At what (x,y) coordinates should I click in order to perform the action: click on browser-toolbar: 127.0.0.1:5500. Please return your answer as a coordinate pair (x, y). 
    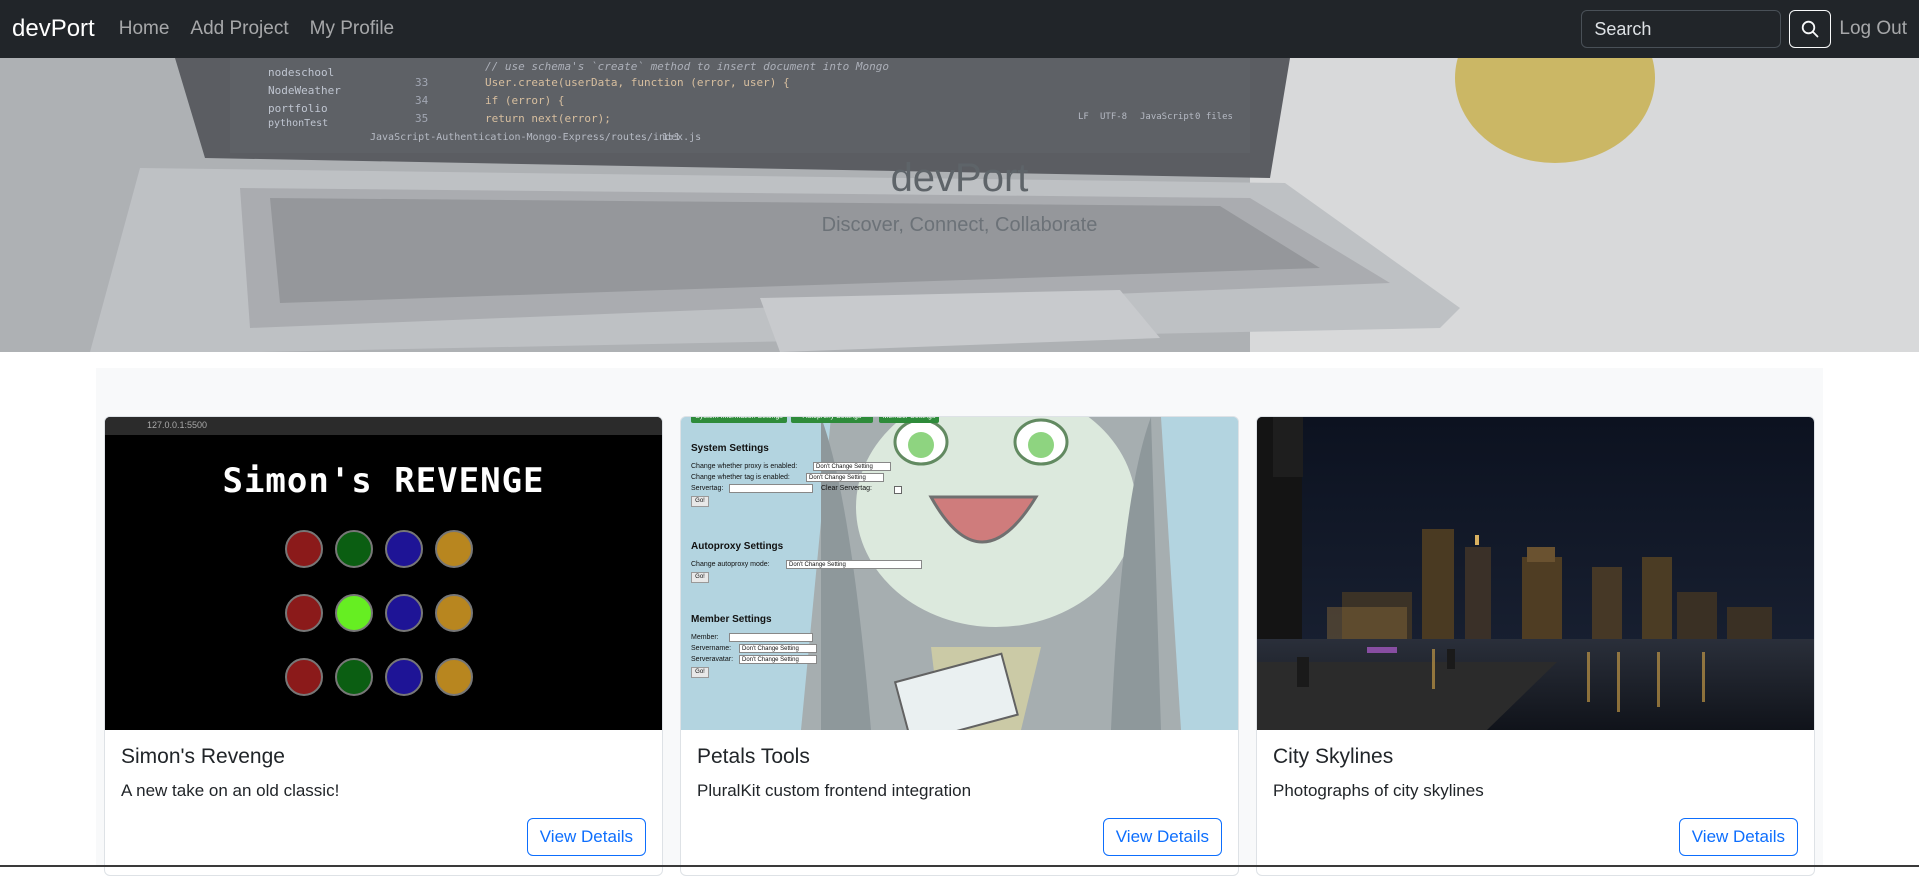
    Looking at the image, I should click on (383, 426).